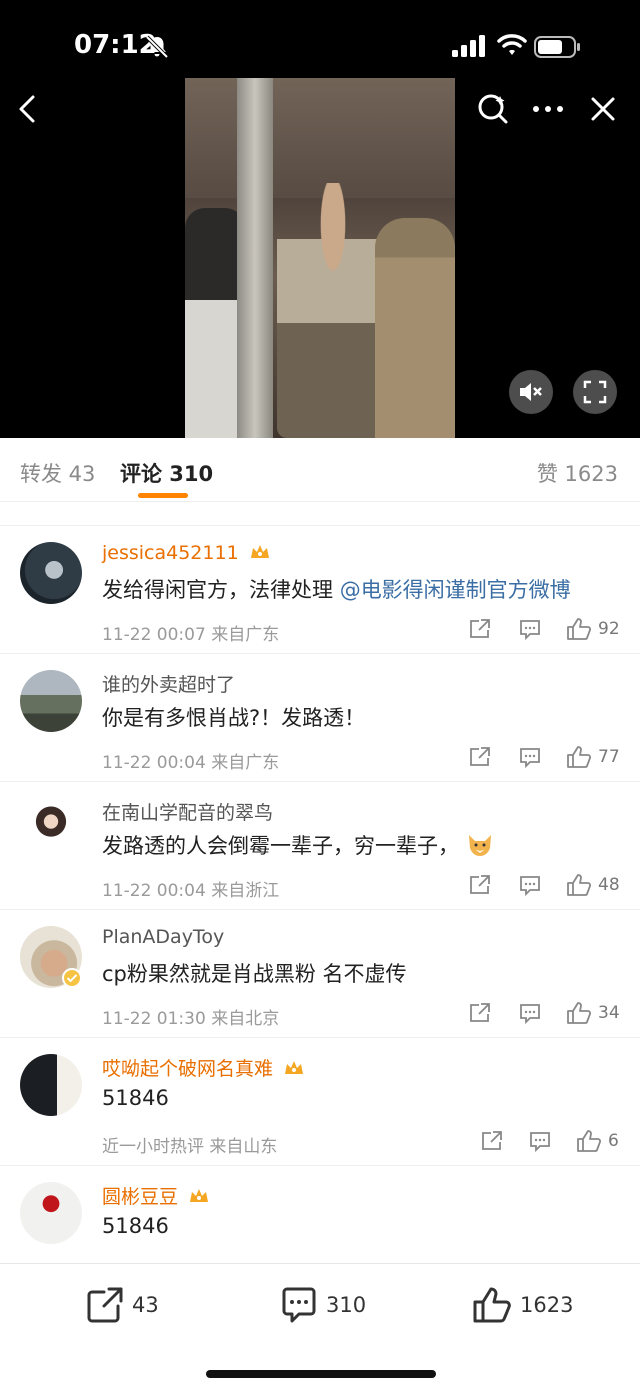 This screenshot has height=1391, width=640. Describe the element at coordinates (455, 590) in the screenshot. I see `mention-link: @电影得闲谨制官方微博` at that location.